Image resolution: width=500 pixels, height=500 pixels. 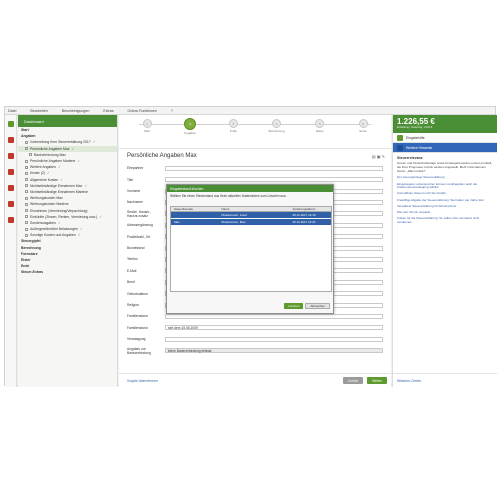 I want to click on page-title: Persönliche Angaben Max, so click(x=162, y=156).